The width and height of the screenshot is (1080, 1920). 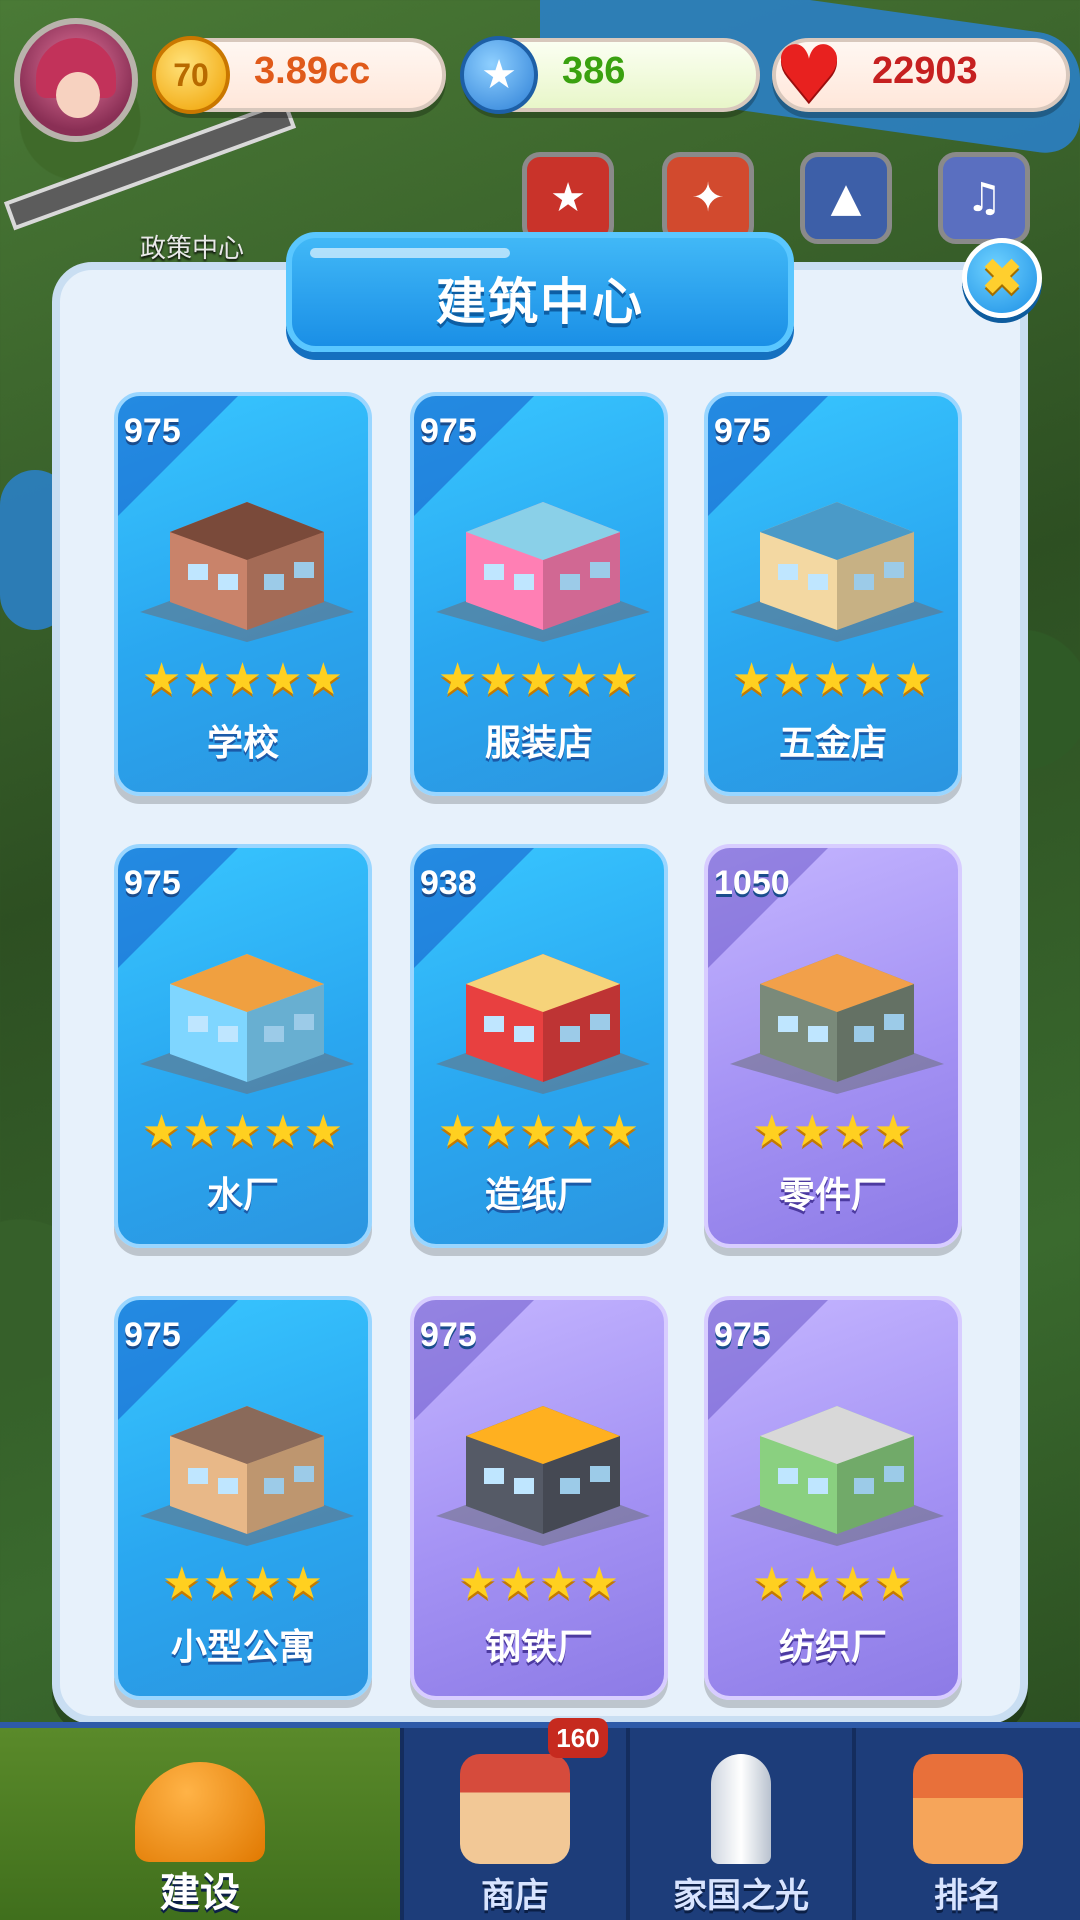 I want to click on gift-icon: ♫, so click(x=984, y=198).